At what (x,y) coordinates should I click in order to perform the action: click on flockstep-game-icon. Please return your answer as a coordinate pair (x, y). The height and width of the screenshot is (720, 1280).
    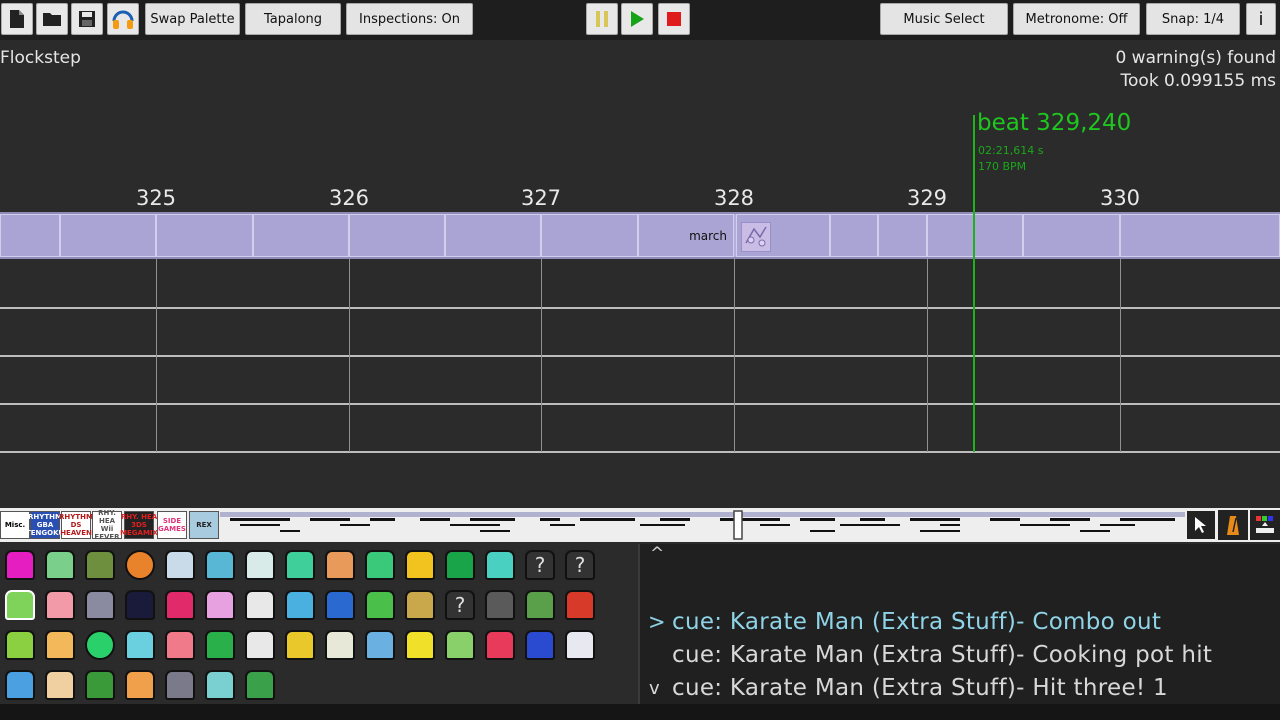
    Looking at the image, I should click on (756, 237).